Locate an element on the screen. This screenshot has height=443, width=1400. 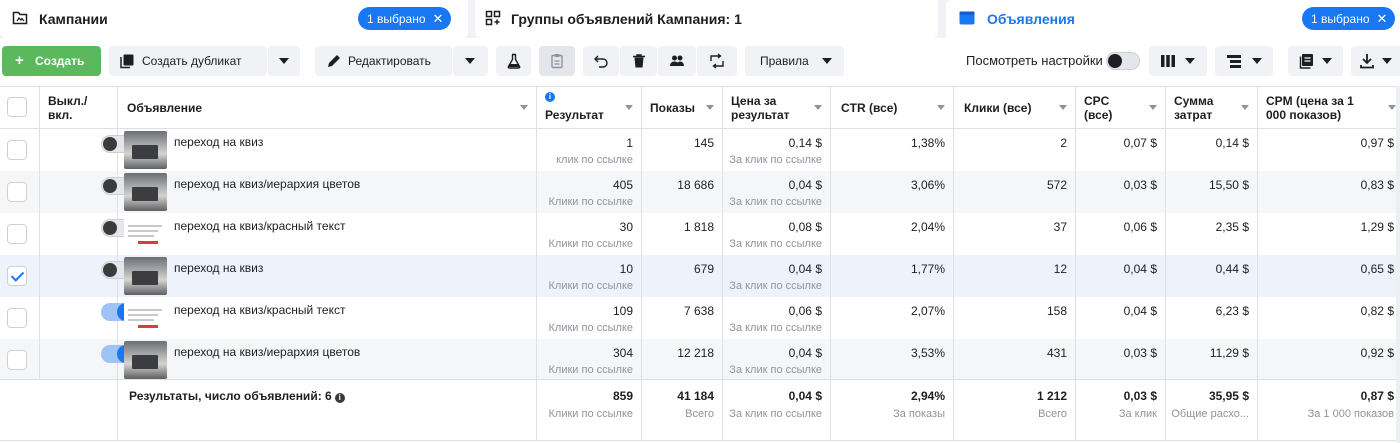
edit-button: Редактировать is located at coordinates (383, 61).